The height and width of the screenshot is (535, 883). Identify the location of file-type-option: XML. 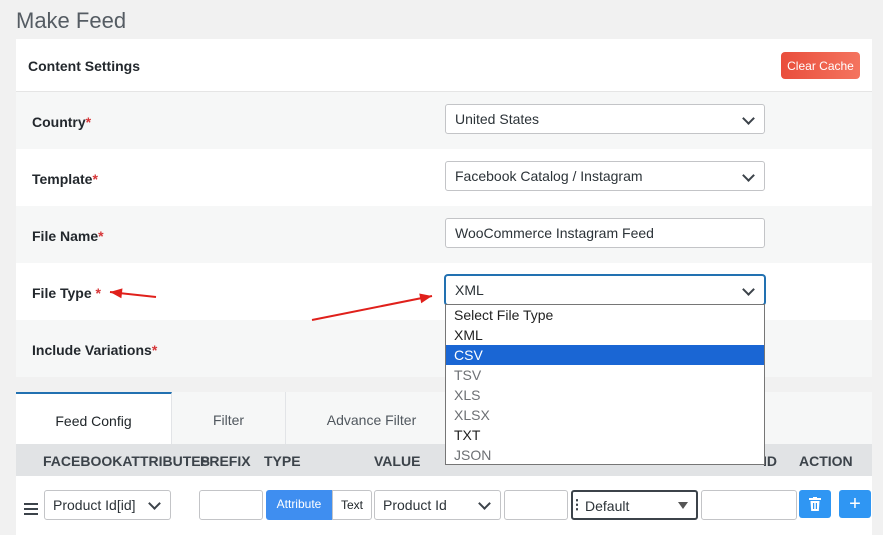
(605, 335).